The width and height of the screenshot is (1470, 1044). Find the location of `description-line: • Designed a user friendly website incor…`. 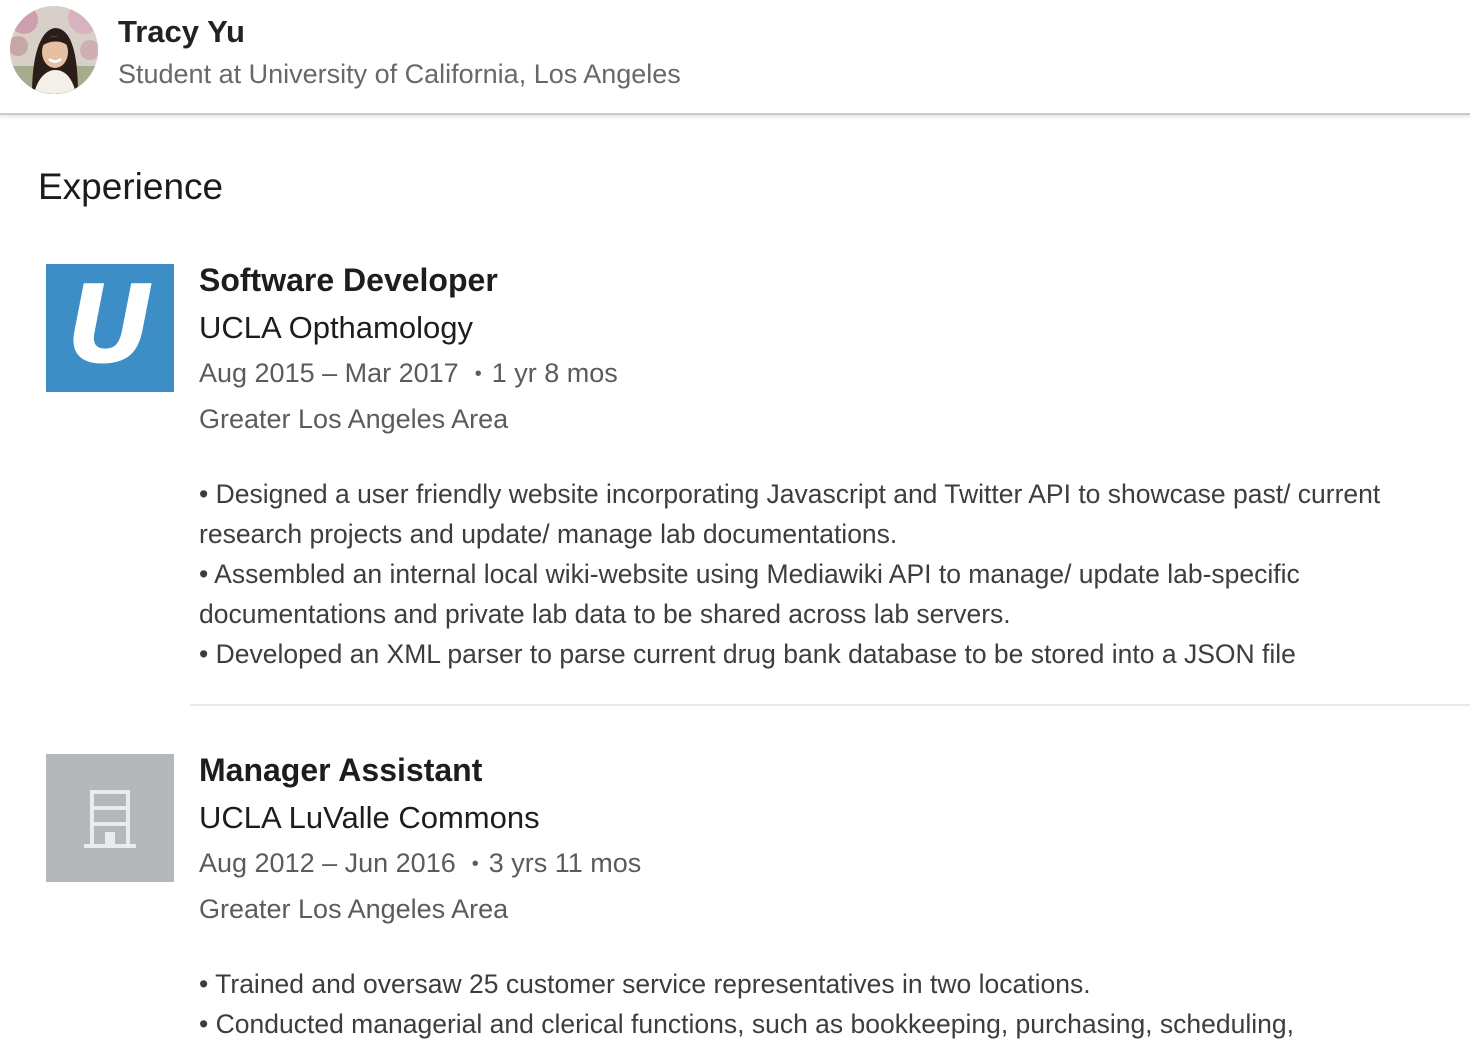

description-line: • Designed a user friendly website incor… is located at coordinates (790, 514).